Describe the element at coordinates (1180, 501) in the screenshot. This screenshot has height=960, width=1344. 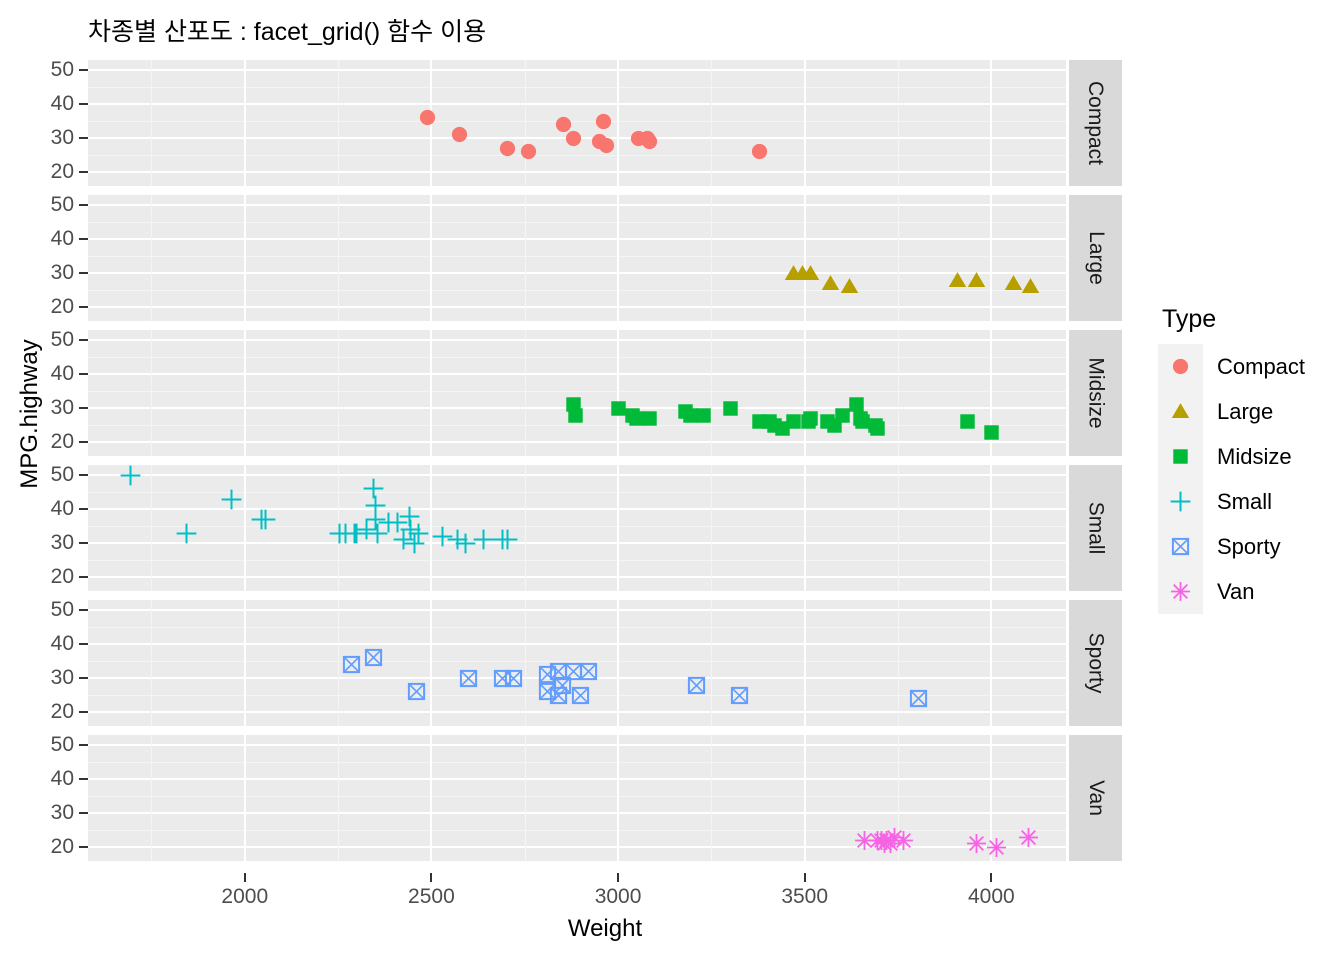
I see `legend-key-plus-icon` at that location.